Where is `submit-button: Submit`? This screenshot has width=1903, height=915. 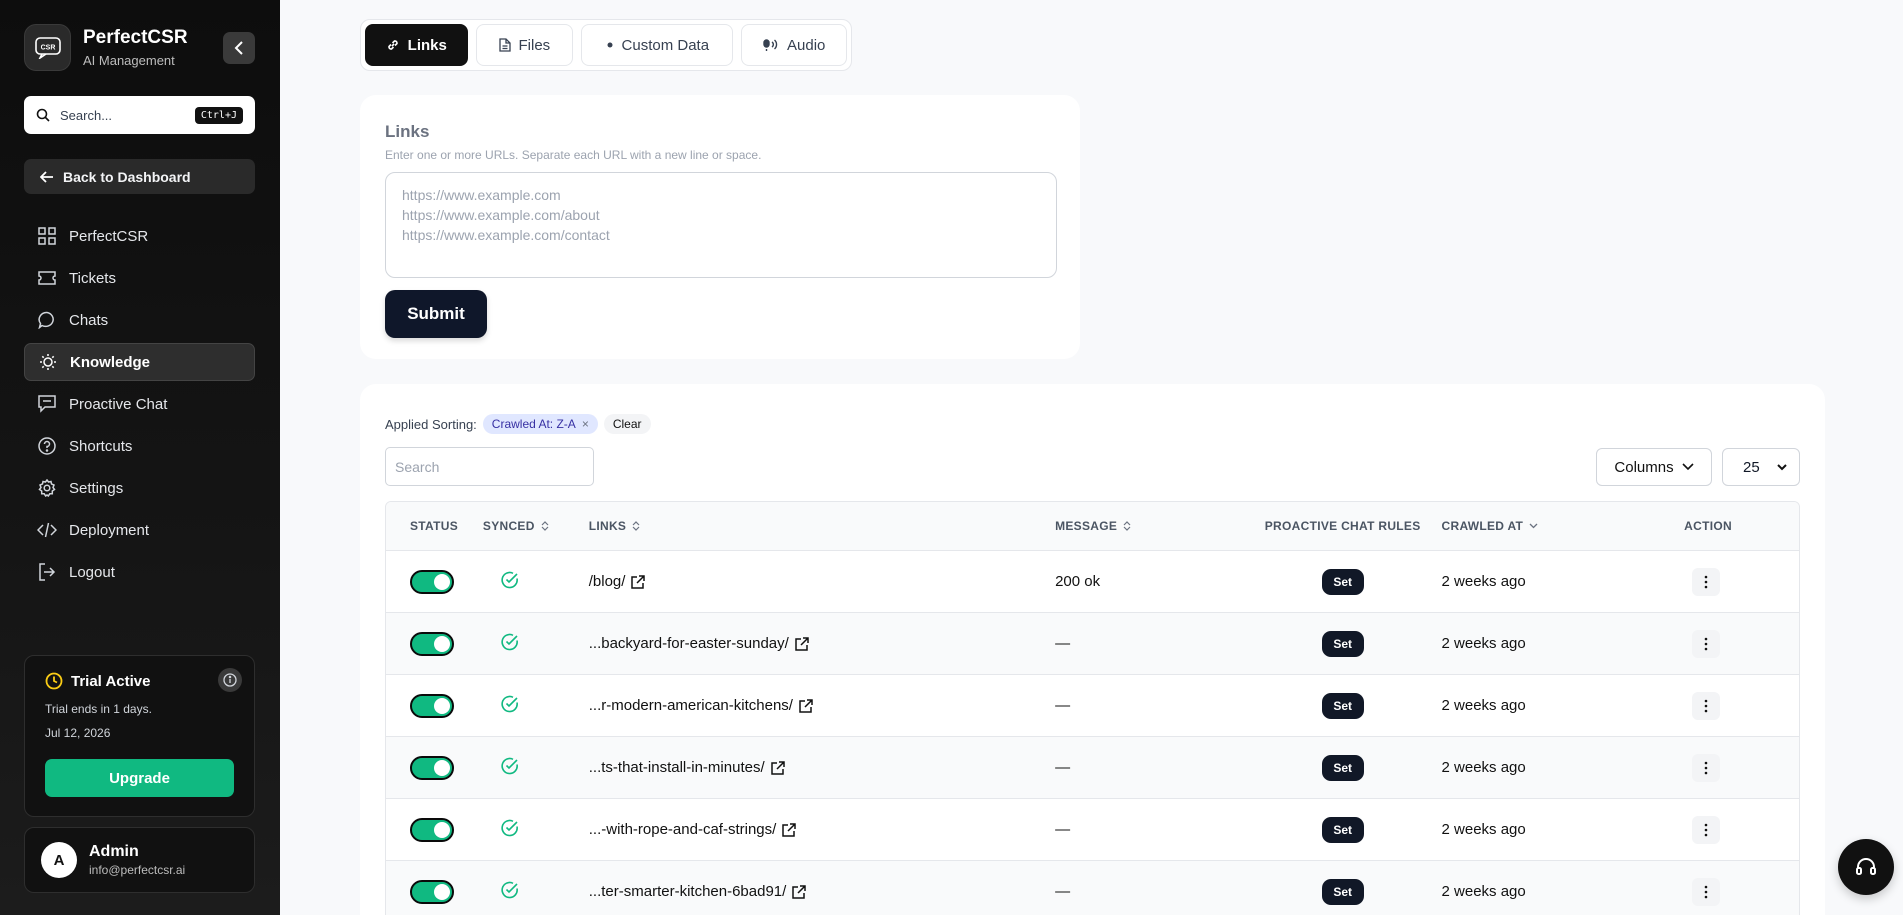 submit-button: Submit is located at coordinates (436, 314).